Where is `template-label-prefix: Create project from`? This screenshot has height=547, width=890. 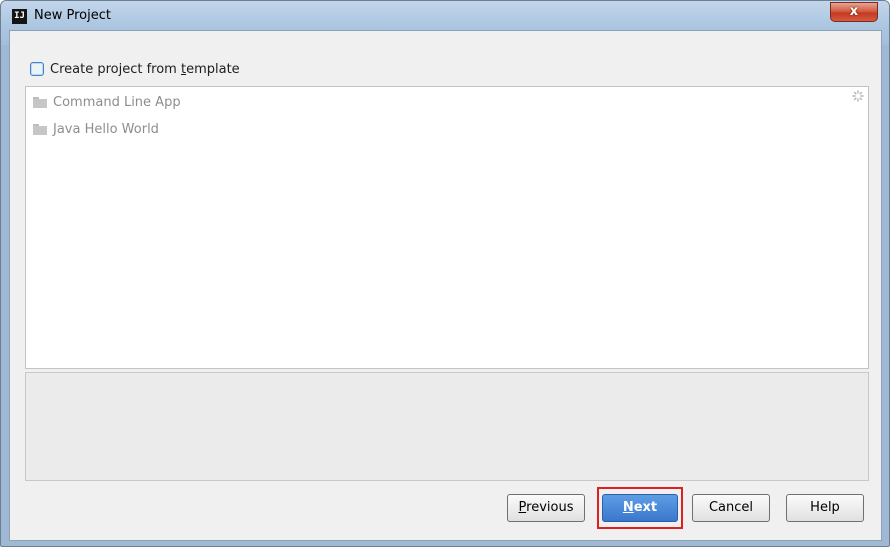 template-label-prefix: Create project from is located at coordinates (115, 69).